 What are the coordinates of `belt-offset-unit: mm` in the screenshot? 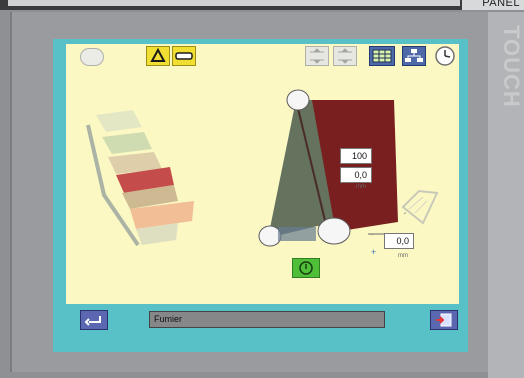 It's located at (403, 256).